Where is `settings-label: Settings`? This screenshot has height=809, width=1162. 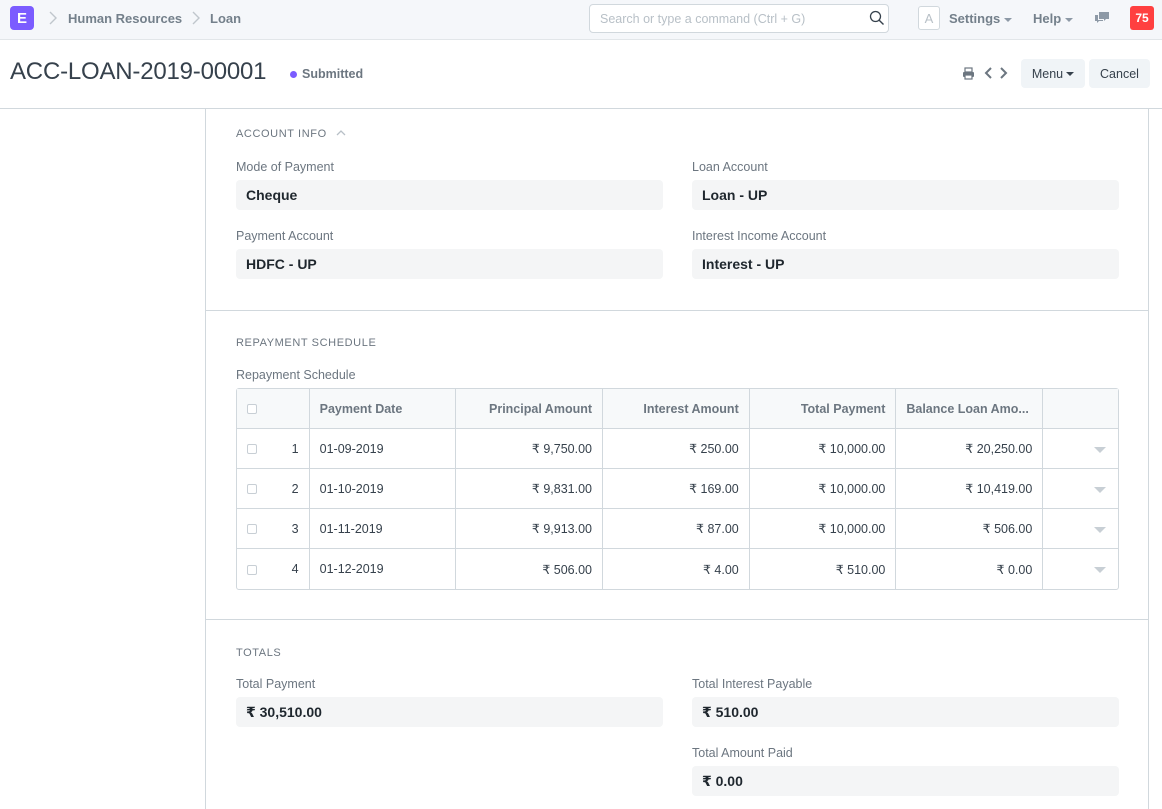 settings-label: Settings is located at coordinates (975, 18).